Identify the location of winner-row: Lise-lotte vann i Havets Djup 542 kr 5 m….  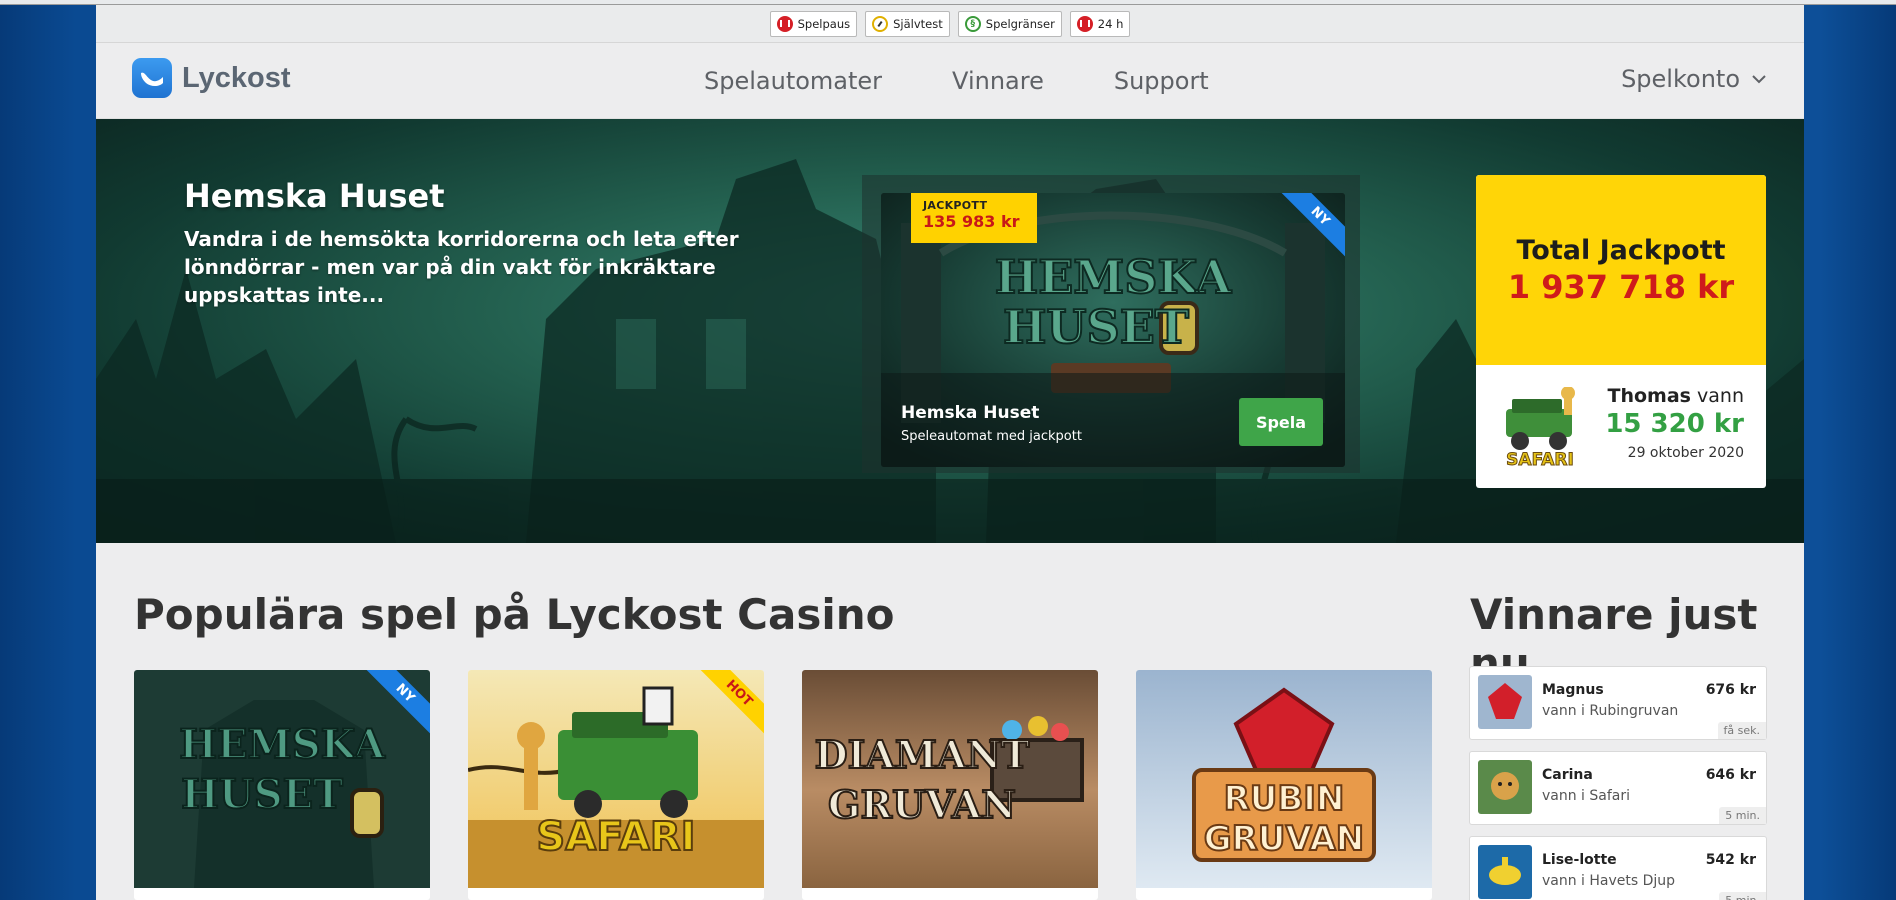
(1618, 868).